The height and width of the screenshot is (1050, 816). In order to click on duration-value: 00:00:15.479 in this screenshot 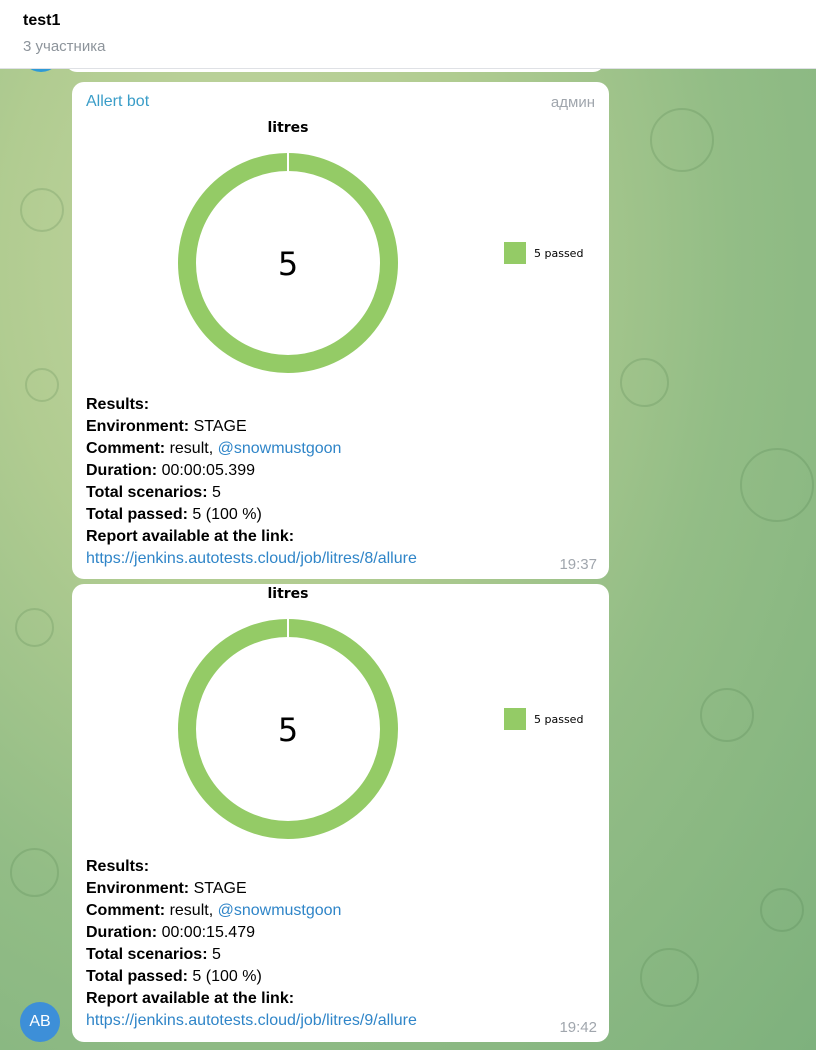, I will do `click(208, 932)`.